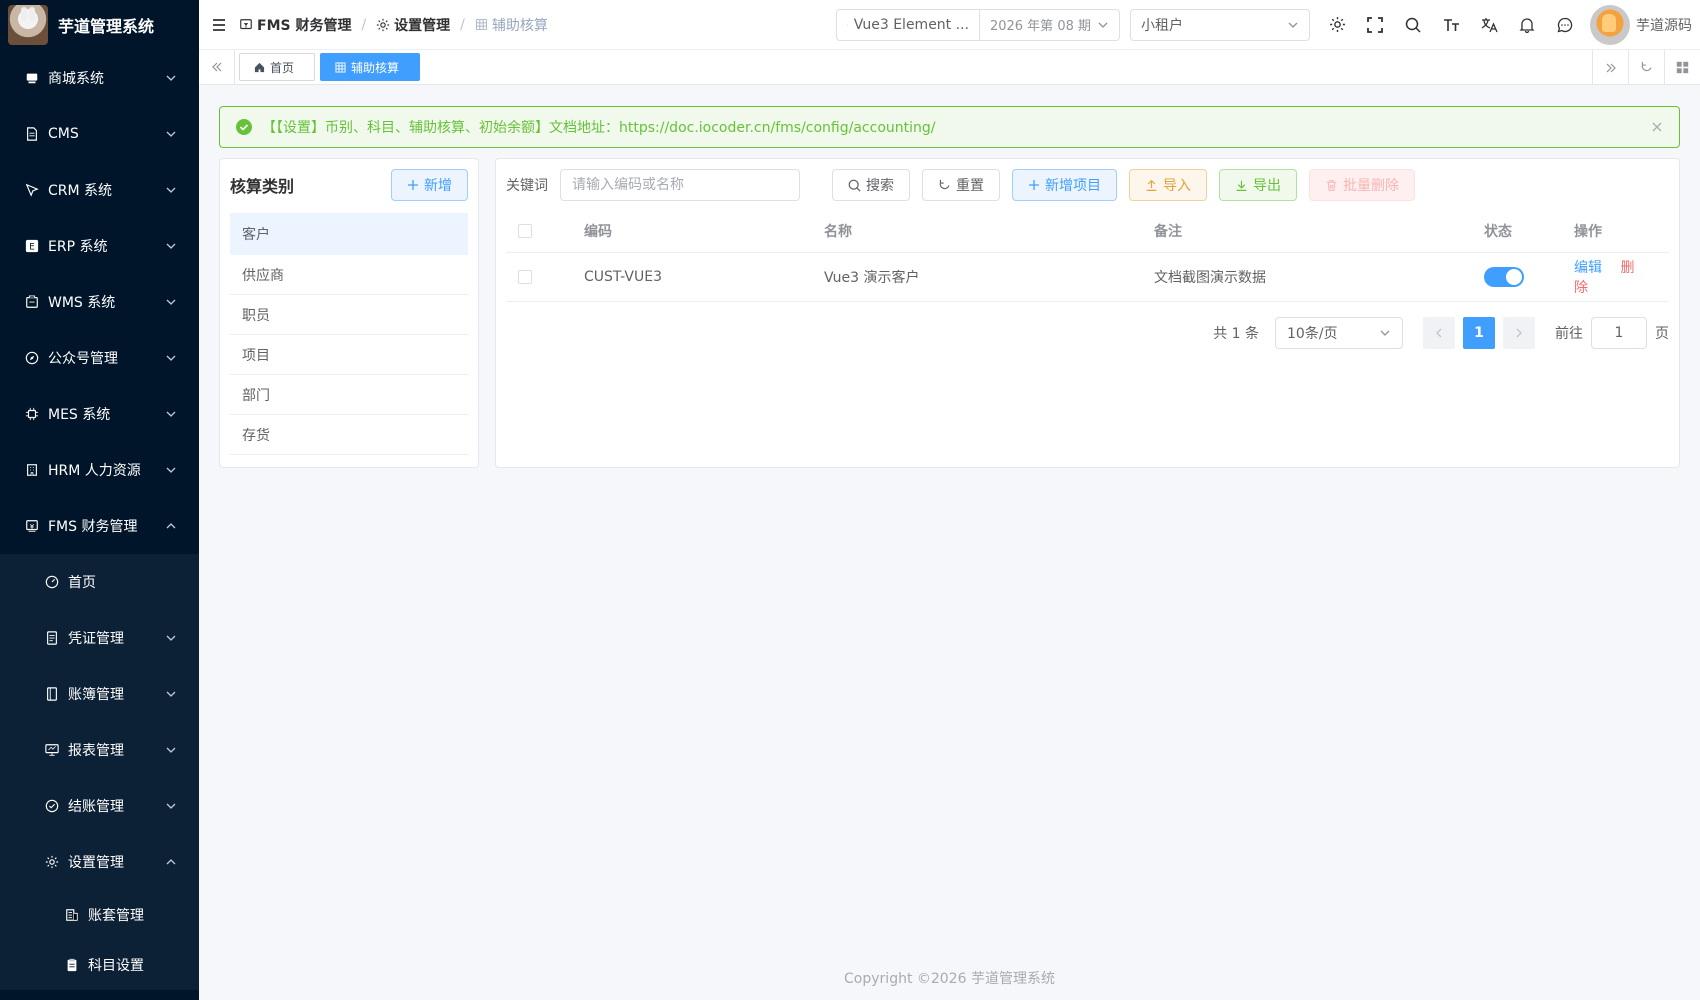  What do you see at coordinates (349, 234) in the screenshot?
I see `category-item-customer: 客户` at bounding box center [349, 234].